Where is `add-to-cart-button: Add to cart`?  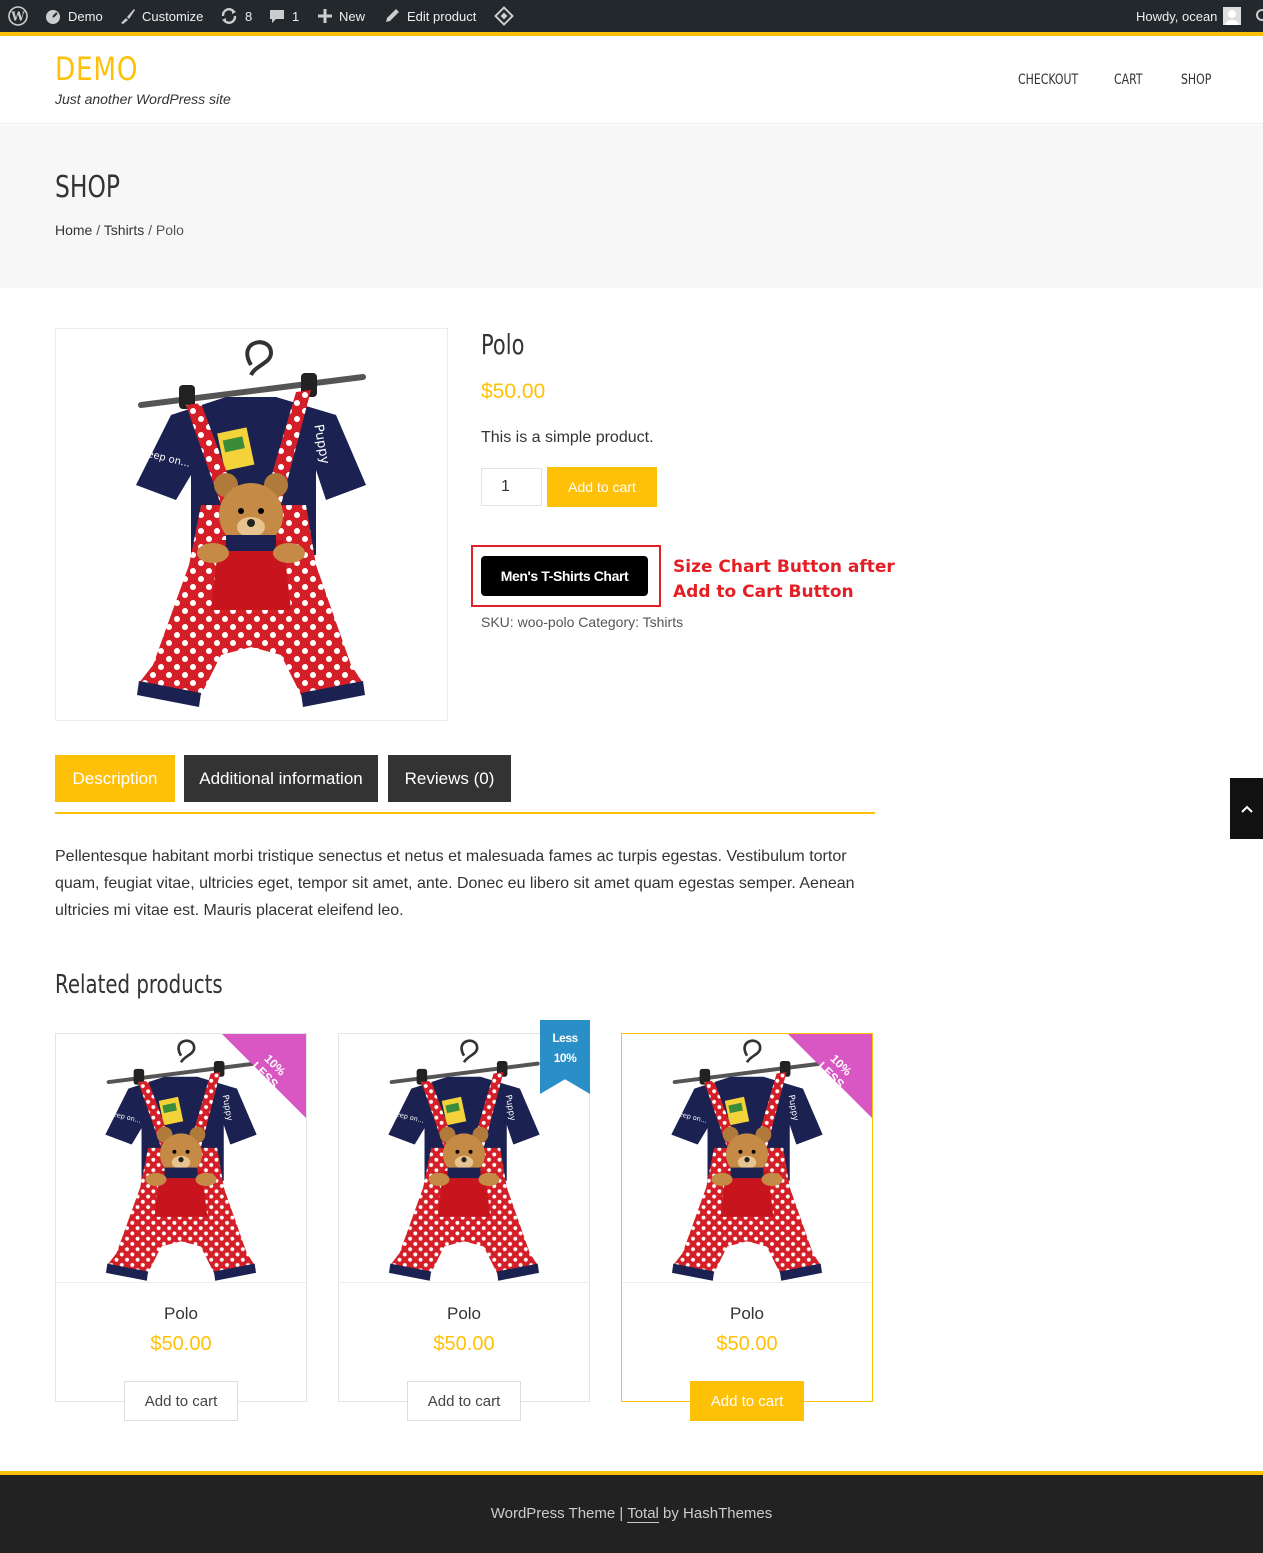 add-to-cart-button: Add to cart is located at coordinates (602, 487).